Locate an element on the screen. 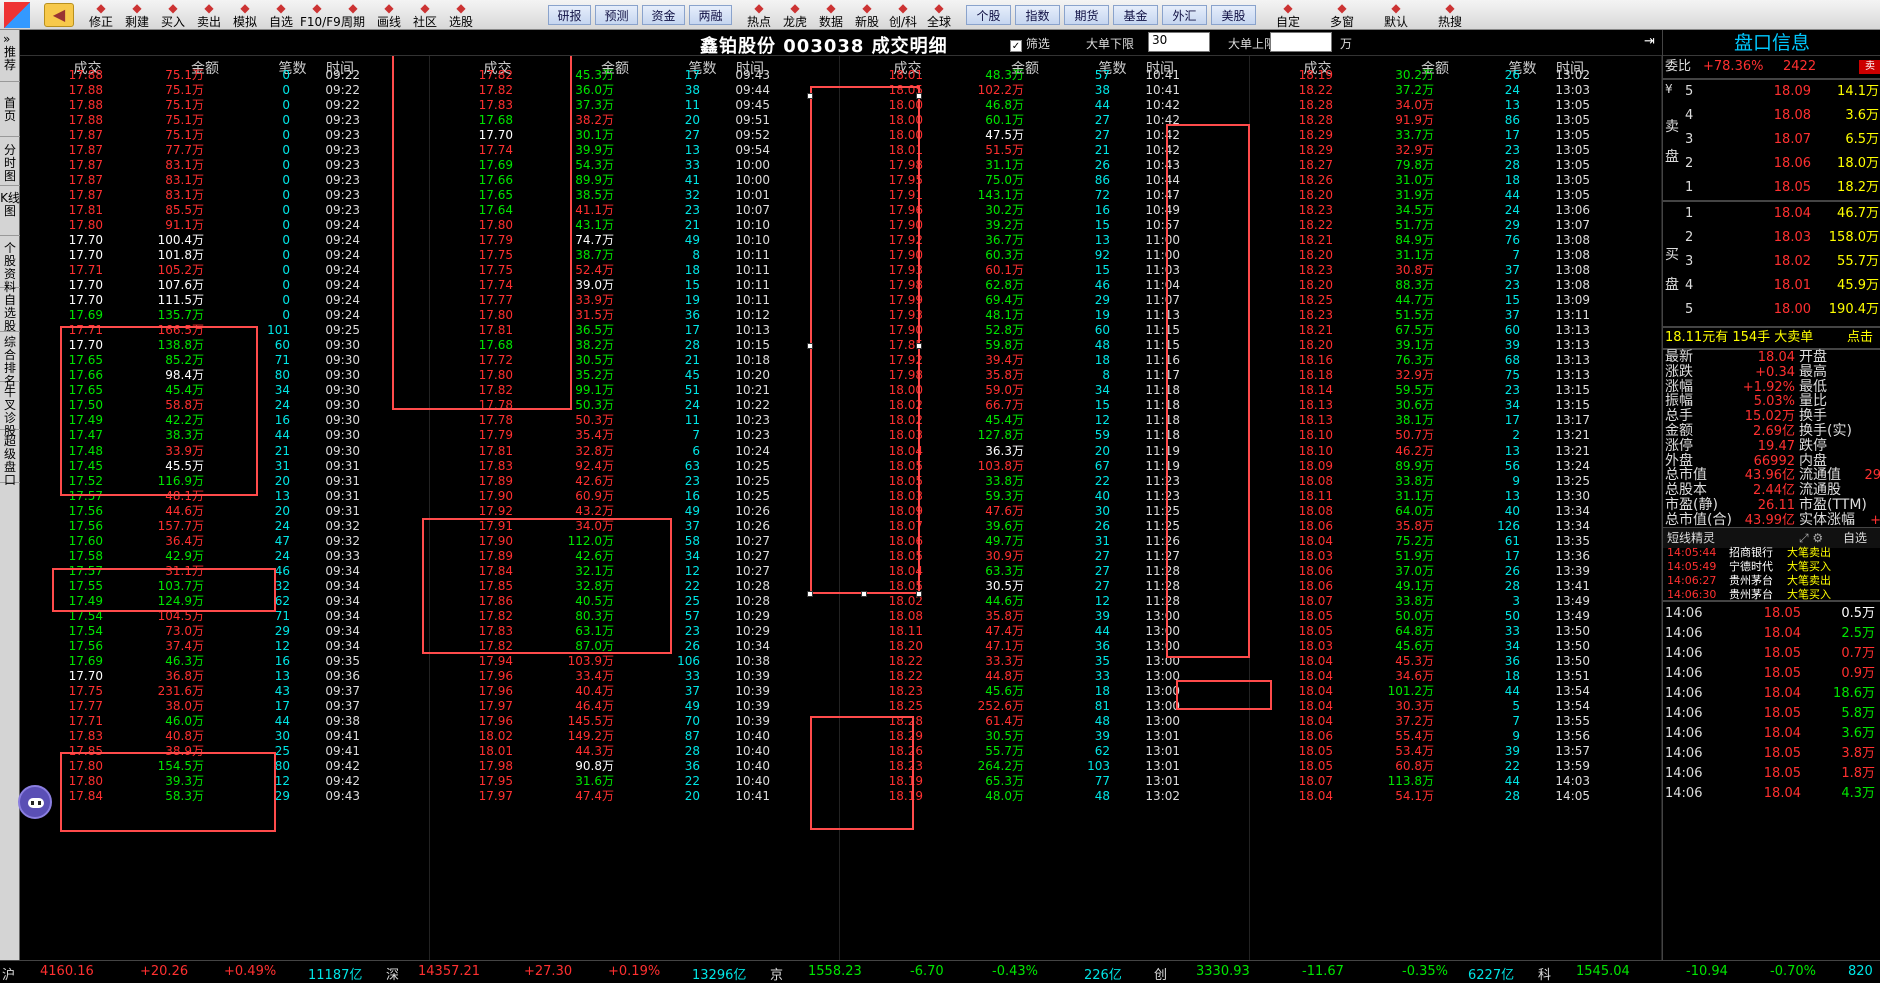  sell-button: ◆ 卖出 is located at coordinates (209, 14).